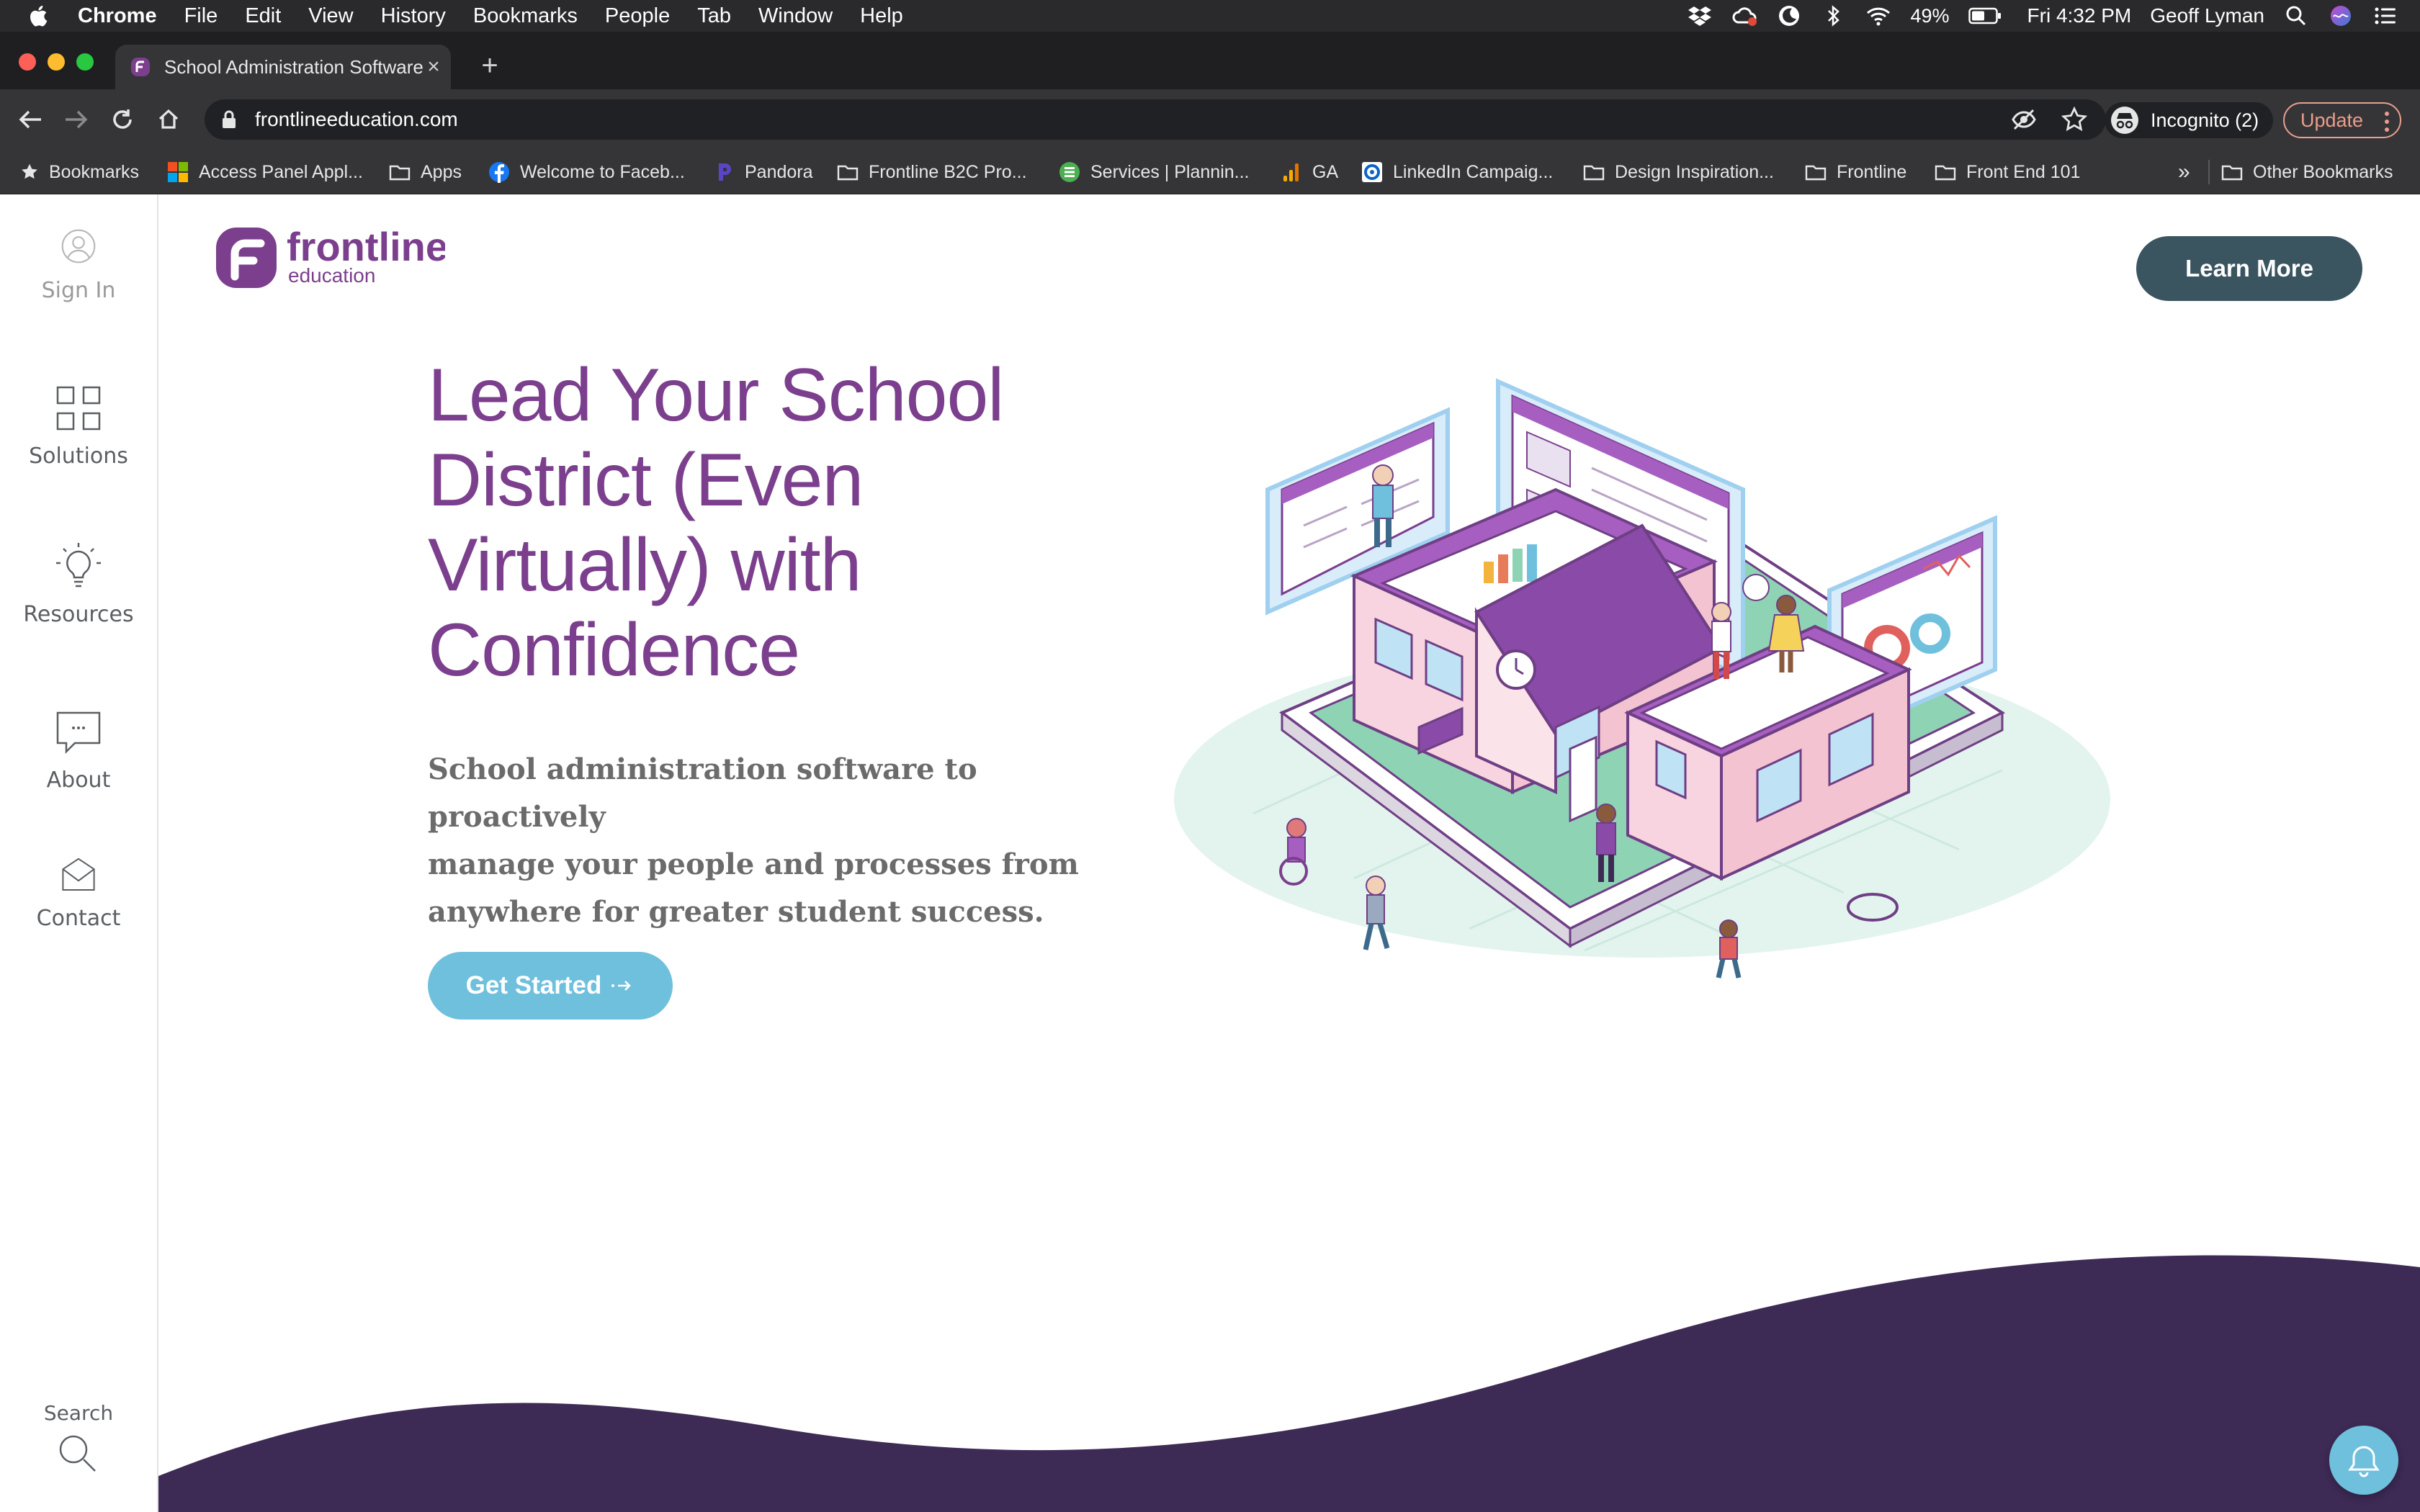  Describe the element at coordinates (434, 67) in the screenshot. I see `tab-close-icon: ×` at that location.